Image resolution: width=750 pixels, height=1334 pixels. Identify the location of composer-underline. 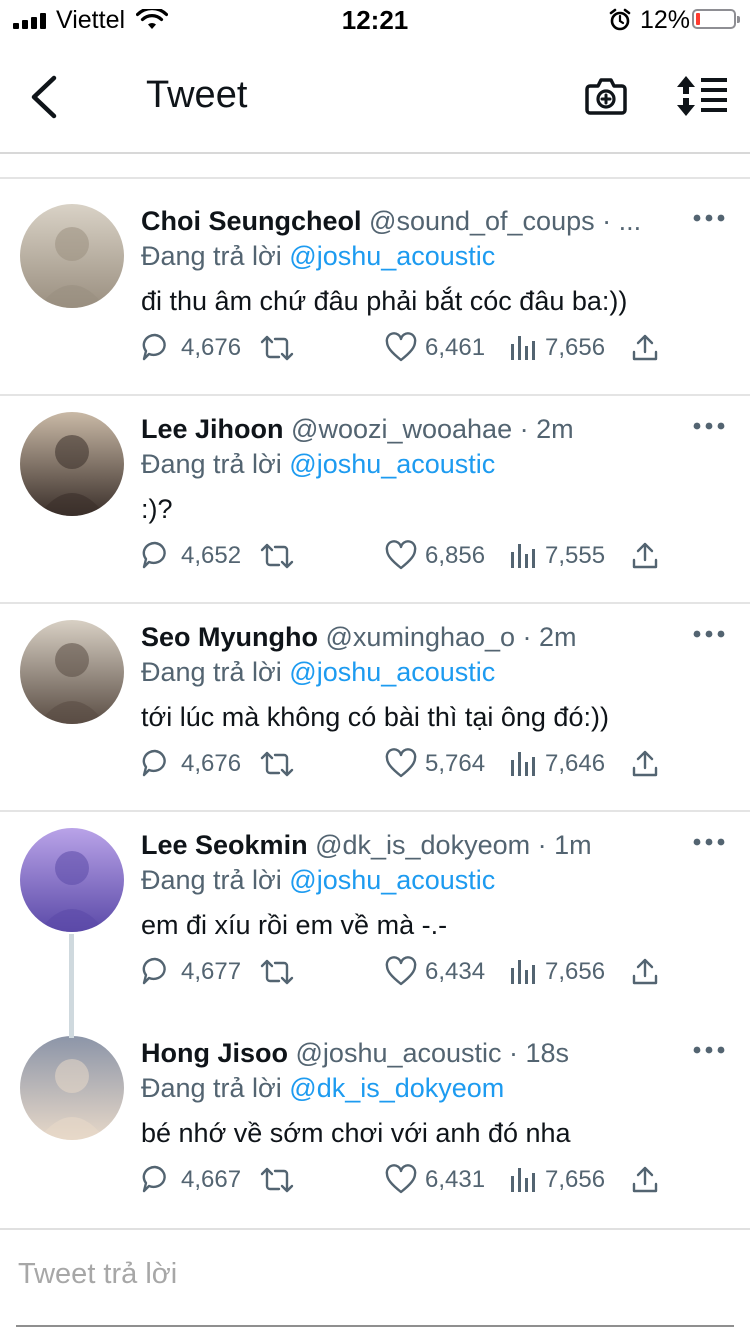
(375, 1326).